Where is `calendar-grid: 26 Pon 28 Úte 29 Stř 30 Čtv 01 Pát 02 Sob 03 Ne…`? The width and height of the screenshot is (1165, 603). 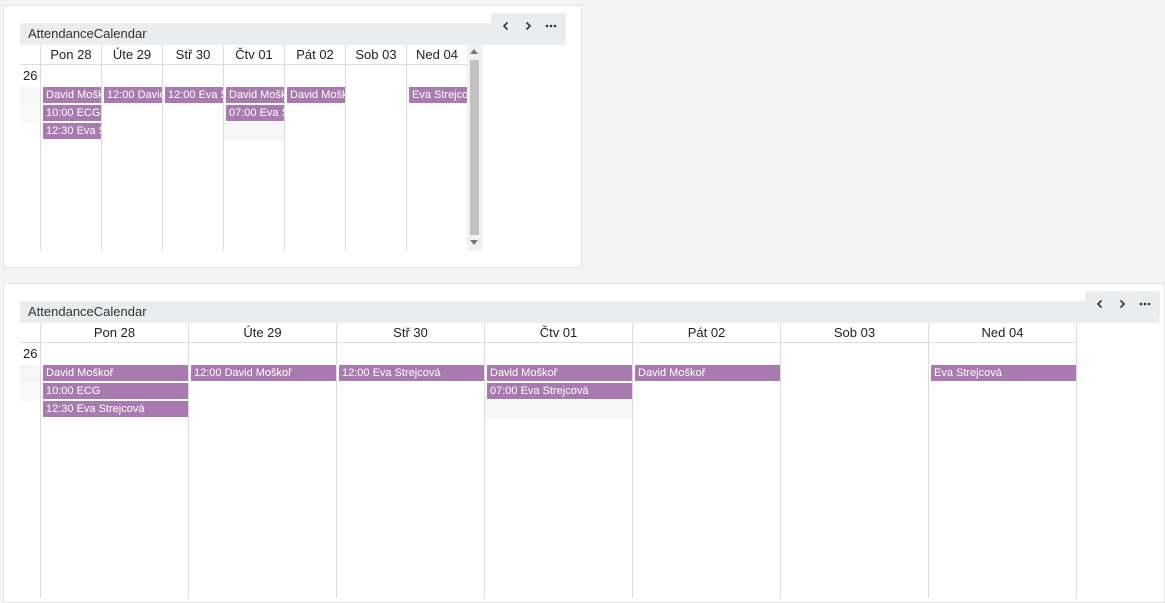
calendar-grid: 26 Pon 28 Úte 29 Stř 30 Čtv 01 Pát 02 Sob 03 Ne… is located at coordinates (244, 148).